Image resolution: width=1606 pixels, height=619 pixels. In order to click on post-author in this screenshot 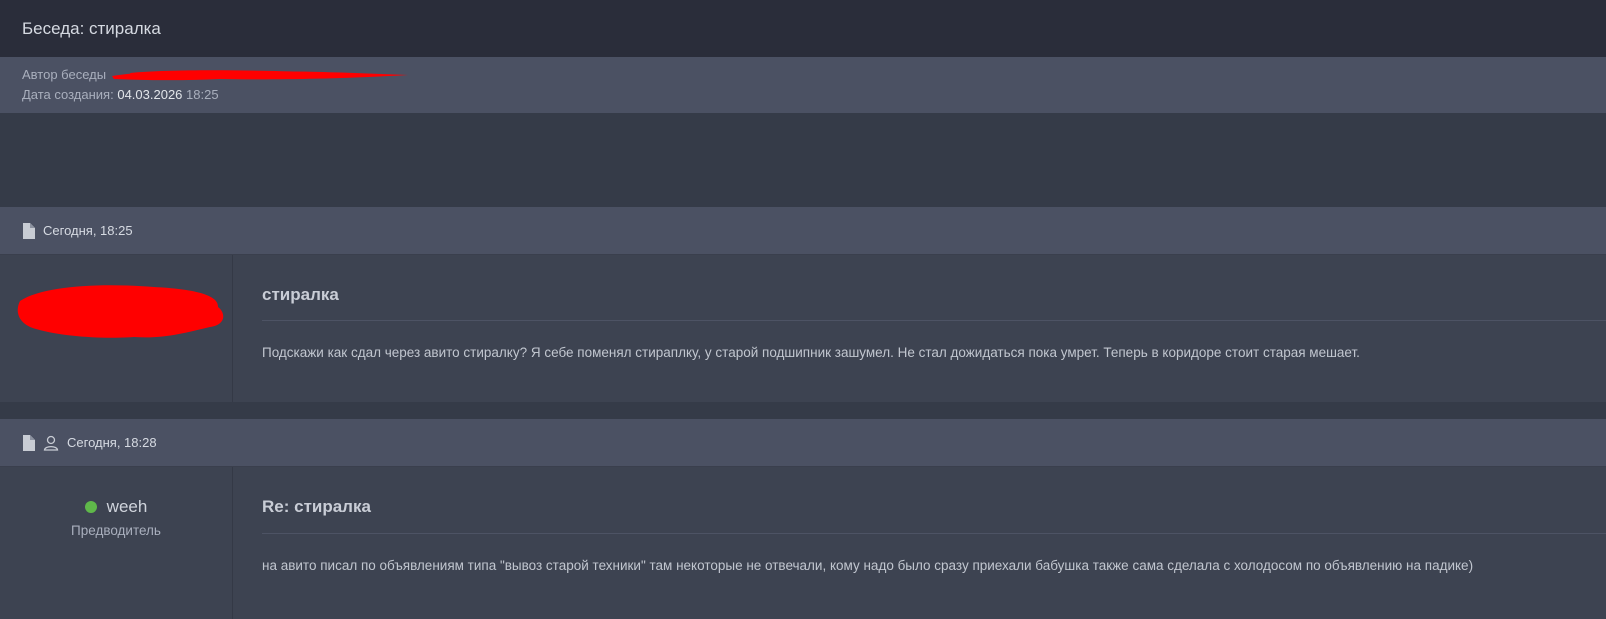, I will do `click(116, 328)`.